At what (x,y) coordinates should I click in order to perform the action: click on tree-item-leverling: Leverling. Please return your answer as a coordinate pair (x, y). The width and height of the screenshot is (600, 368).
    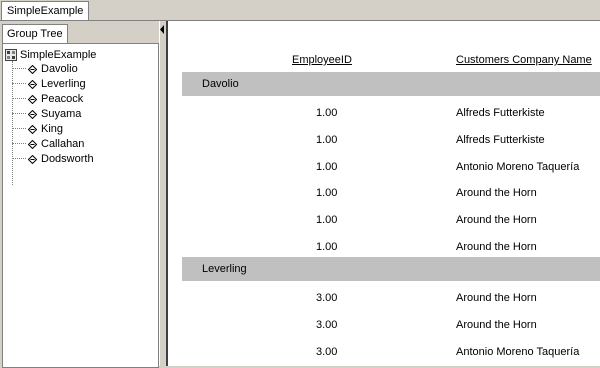
    Looking at the image, I should click on (49, 84).